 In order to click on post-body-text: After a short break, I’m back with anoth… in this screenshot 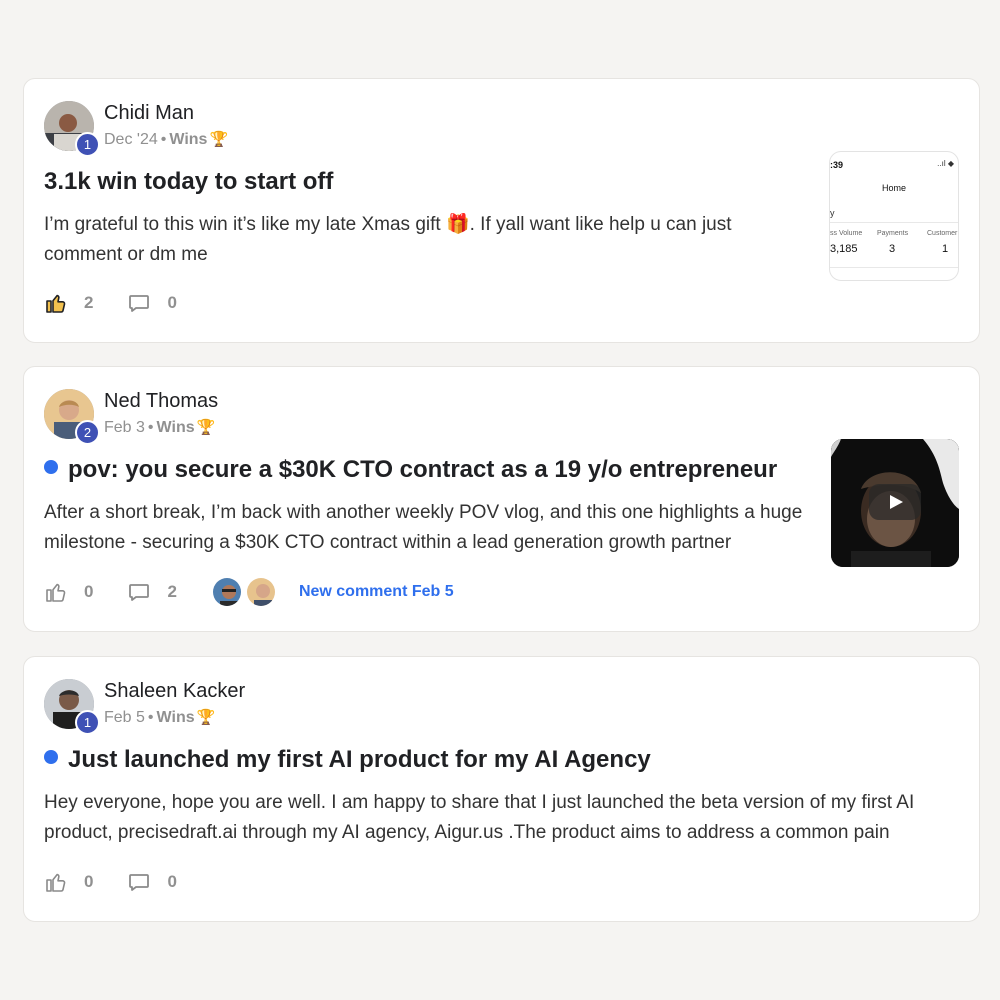, I will do `click(423, 527)`.